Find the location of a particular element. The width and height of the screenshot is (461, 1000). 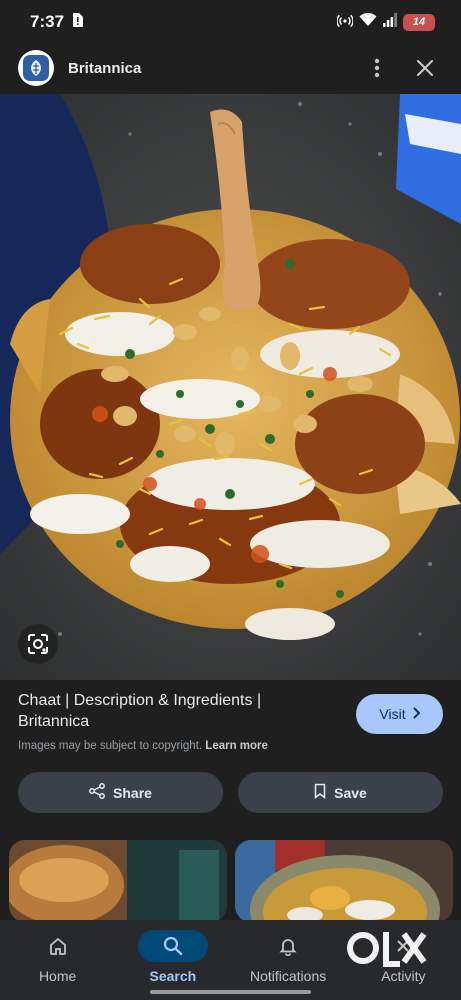

action-row: Share Save is located at coordinates (230, 792).